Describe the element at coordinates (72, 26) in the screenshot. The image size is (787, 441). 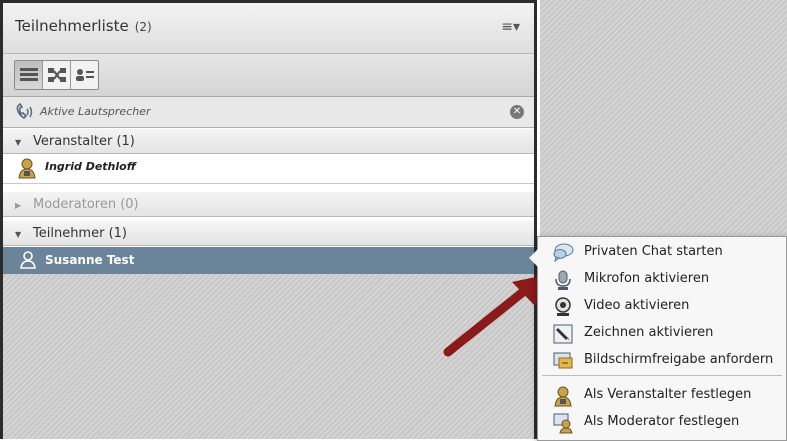
I see `panel-title-text: Teilnehmerliste` at that location.